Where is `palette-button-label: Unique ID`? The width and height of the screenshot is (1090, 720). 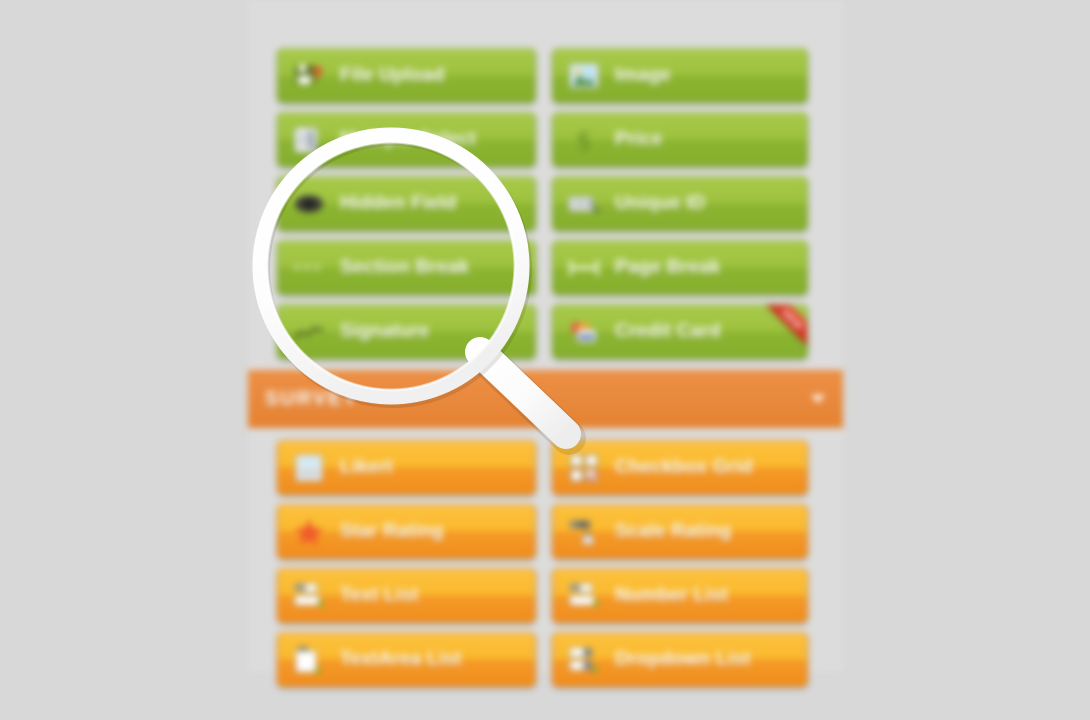 palette-button-label: Unique ID is located at coordinates (660, 203).